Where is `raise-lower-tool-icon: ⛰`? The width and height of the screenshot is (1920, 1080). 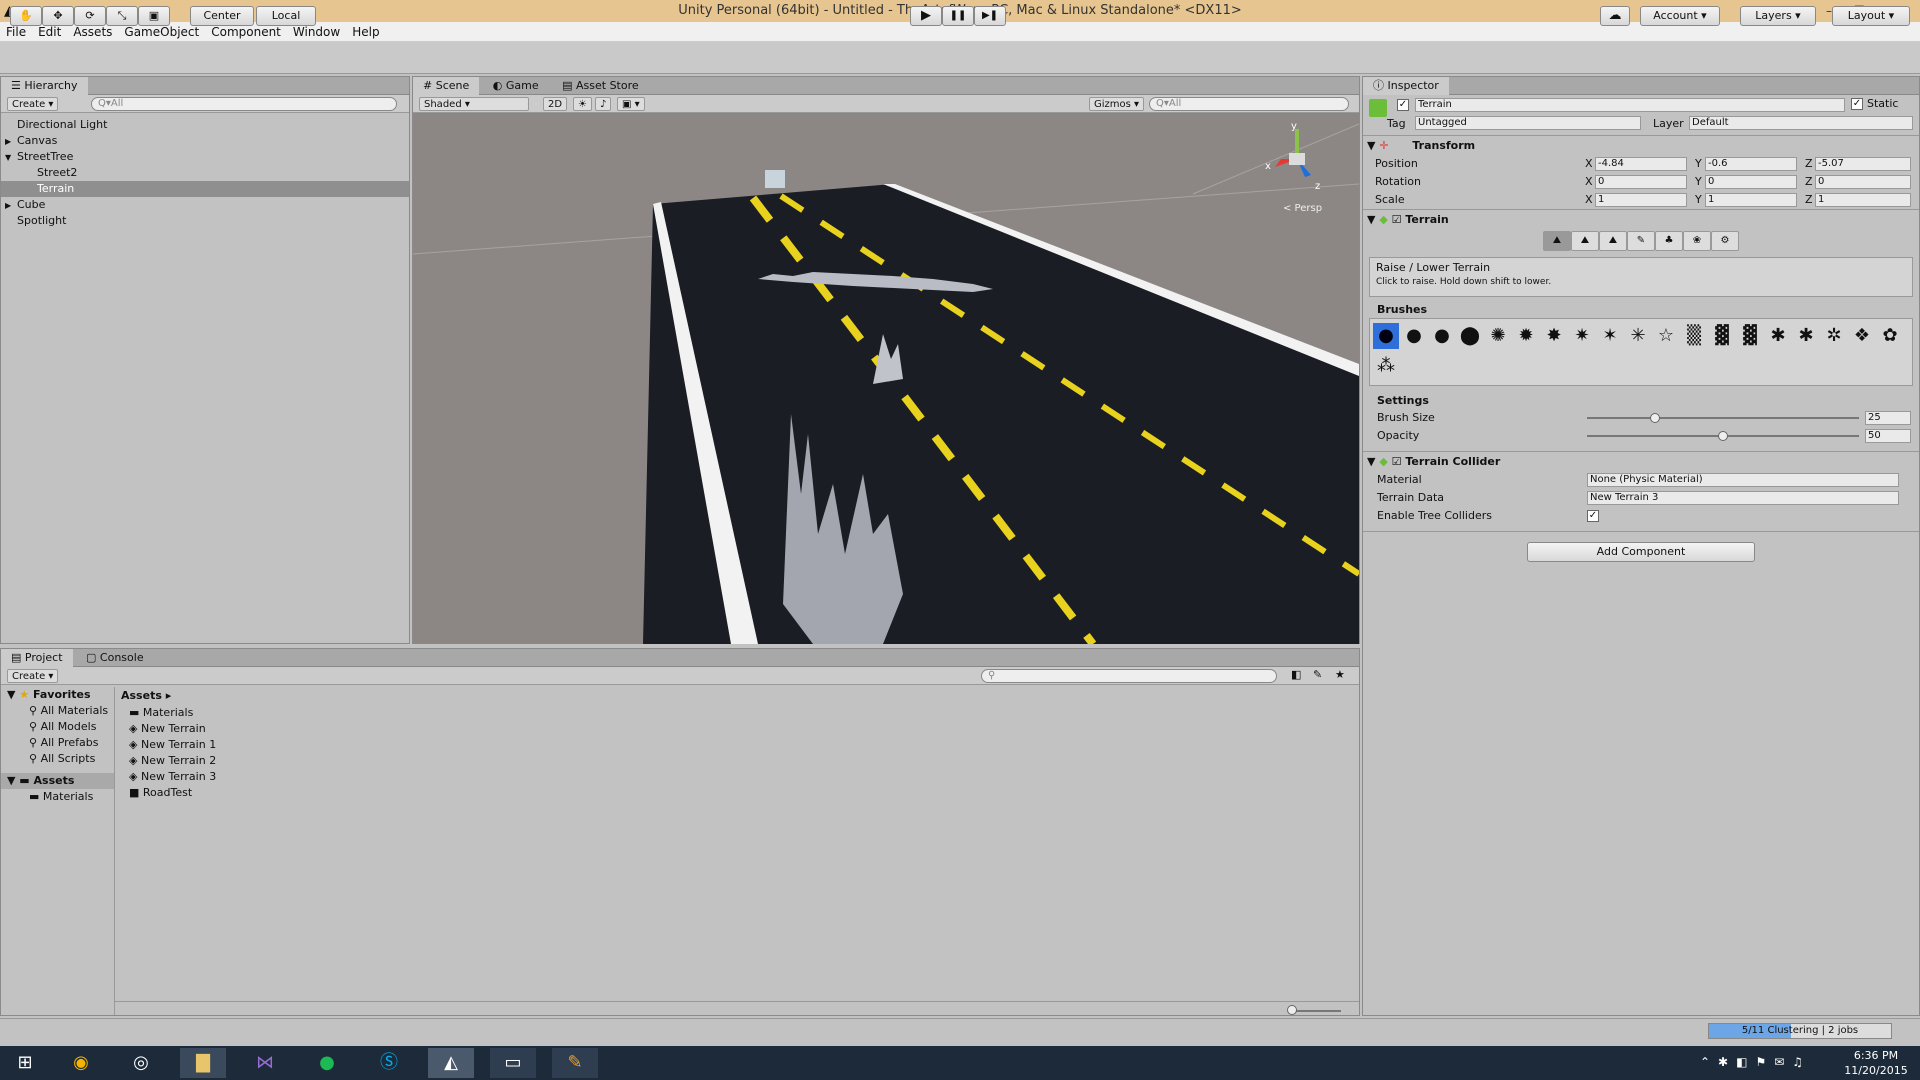
raise-lower-tool-icon: ⛰ is located at coordinates (1557, 241).